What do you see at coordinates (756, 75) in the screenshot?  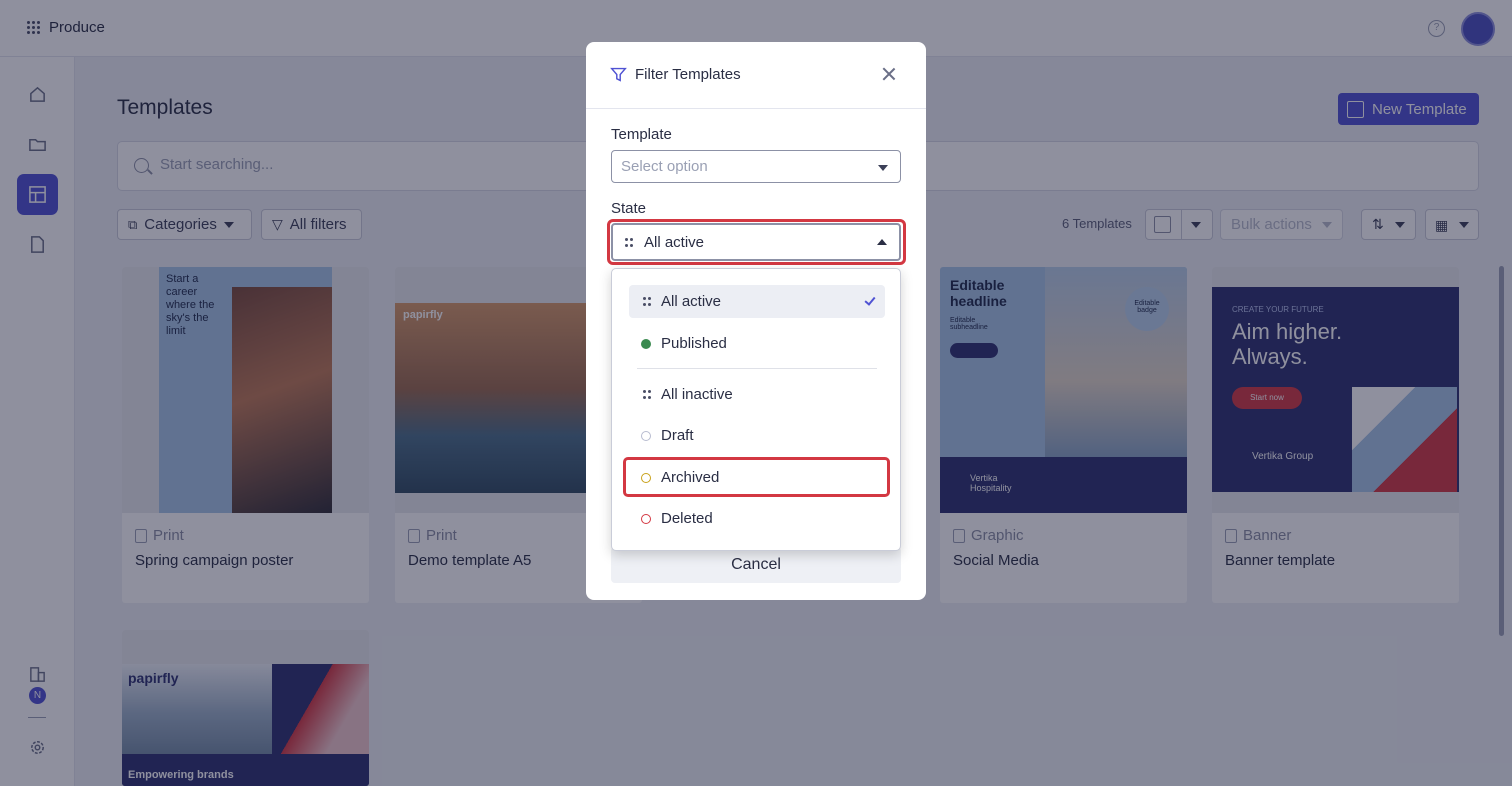 I see `dialog-header: Filter Templates` at bounding box center [756, 75].